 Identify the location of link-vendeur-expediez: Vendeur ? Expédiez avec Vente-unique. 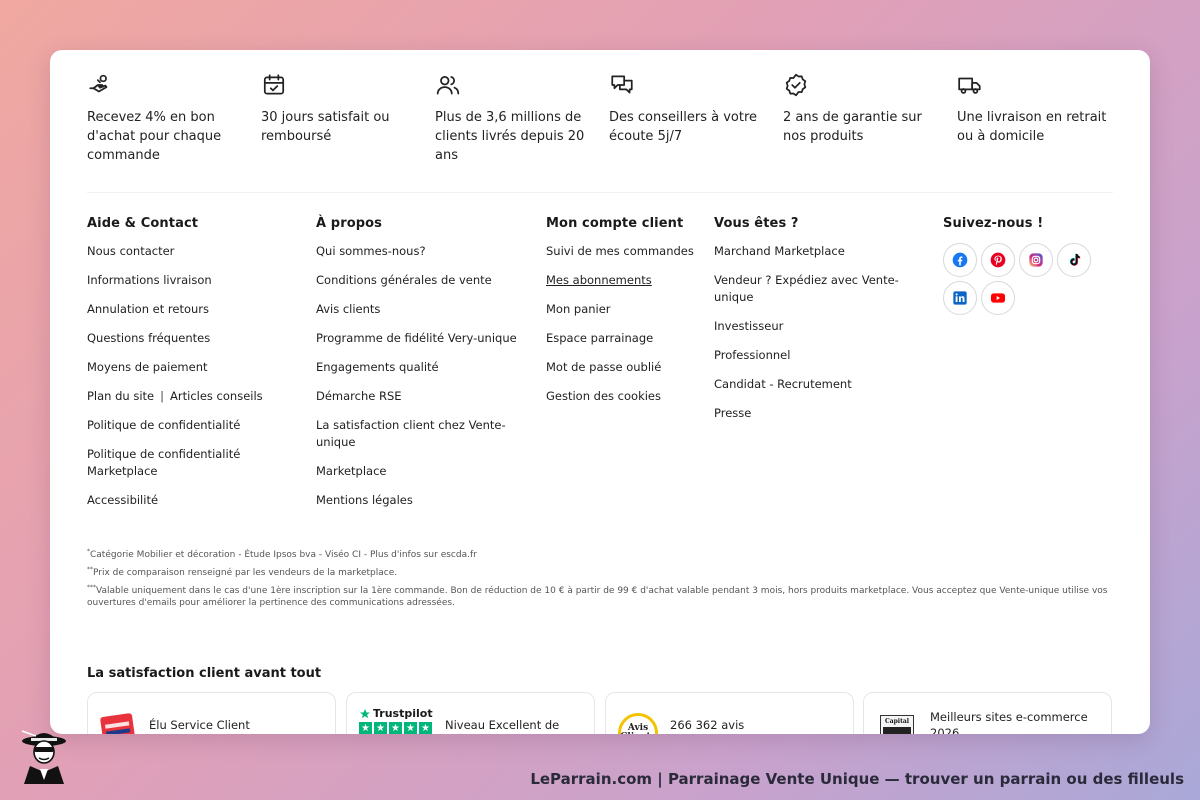
(814, 289).